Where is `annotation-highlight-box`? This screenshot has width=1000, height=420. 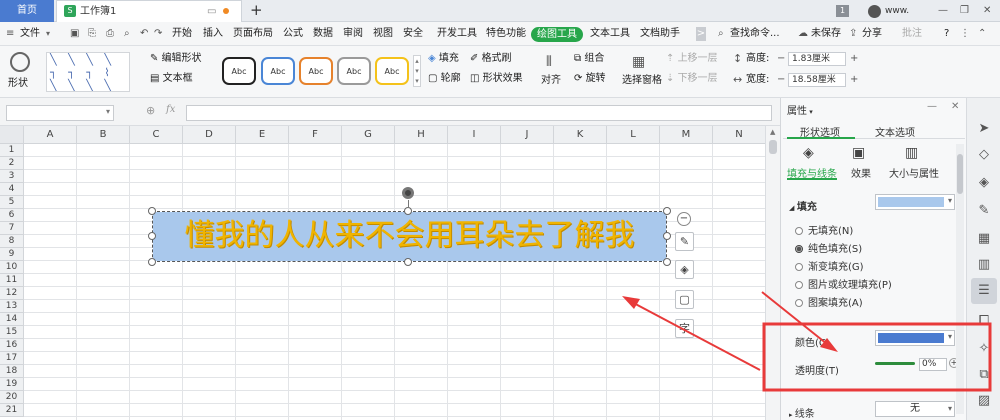 annotation-highlight-box is located at coordinates (877, 357).